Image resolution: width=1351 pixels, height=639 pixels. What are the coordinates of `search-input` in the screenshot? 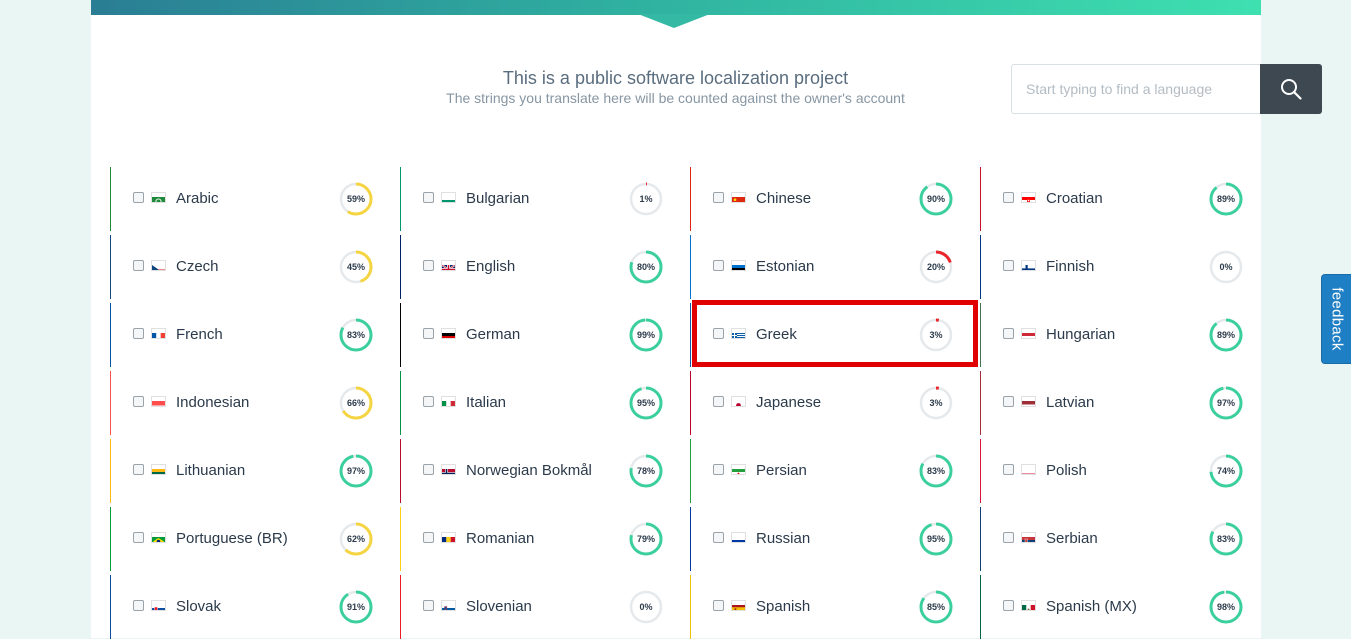 It's located at (1135, 89).